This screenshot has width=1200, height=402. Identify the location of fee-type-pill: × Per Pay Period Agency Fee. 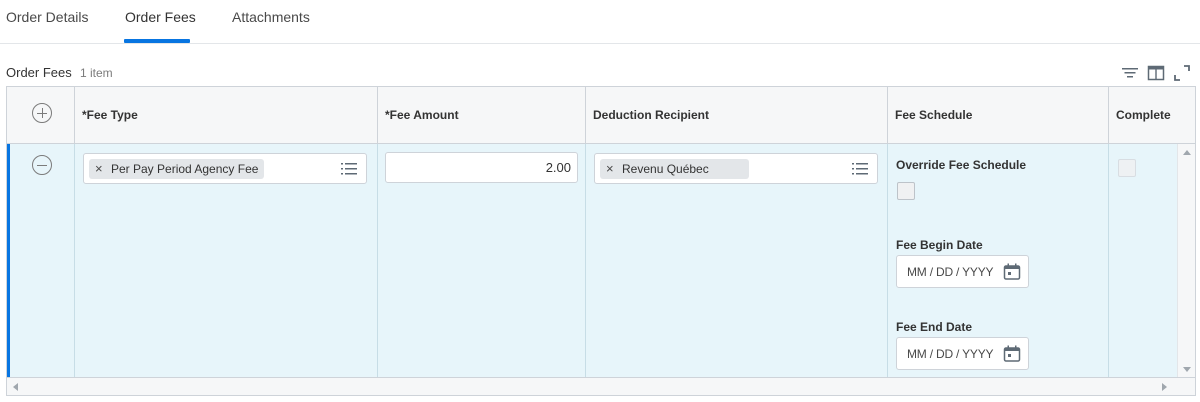
(177, 169).